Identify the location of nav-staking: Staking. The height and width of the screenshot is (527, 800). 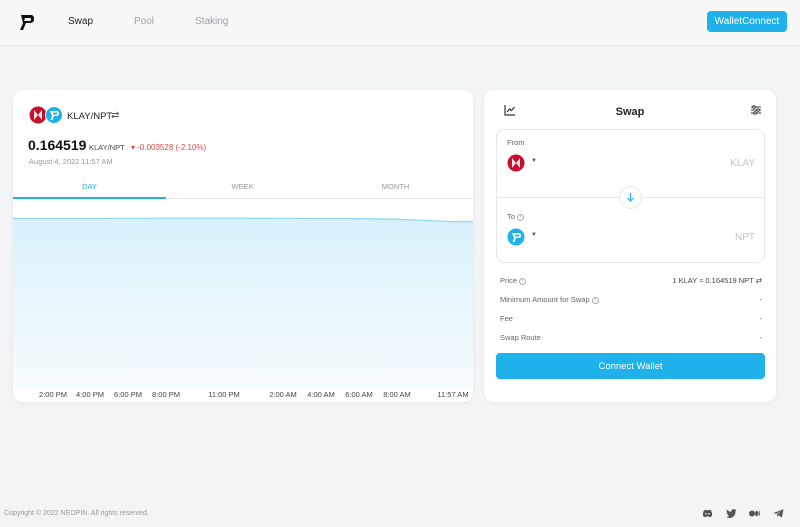
(211, 21).